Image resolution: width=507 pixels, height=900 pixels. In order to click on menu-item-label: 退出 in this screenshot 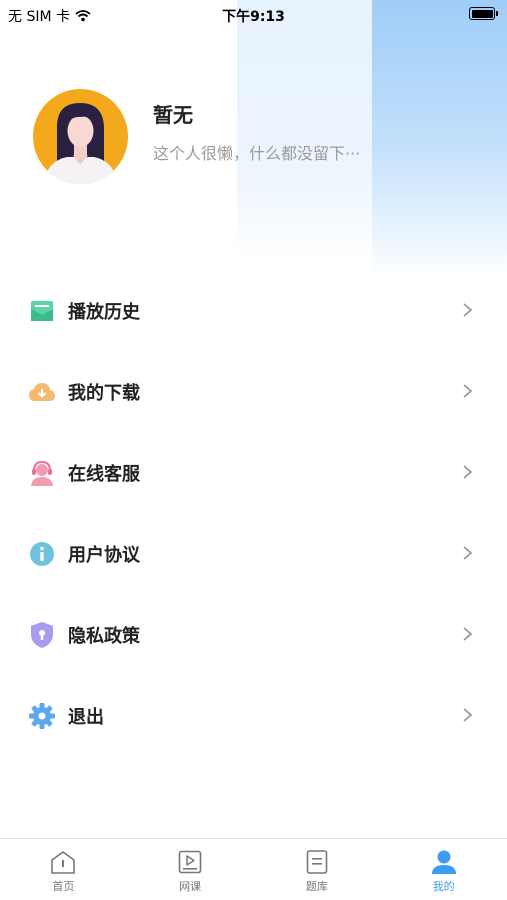, I will do `click(86, 717)`.